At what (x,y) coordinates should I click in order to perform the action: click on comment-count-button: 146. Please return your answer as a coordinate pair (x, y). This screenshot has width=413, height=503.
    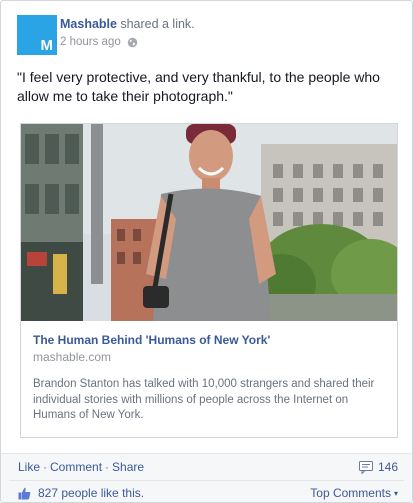
    Looking at the image, I should click on (378, 467).